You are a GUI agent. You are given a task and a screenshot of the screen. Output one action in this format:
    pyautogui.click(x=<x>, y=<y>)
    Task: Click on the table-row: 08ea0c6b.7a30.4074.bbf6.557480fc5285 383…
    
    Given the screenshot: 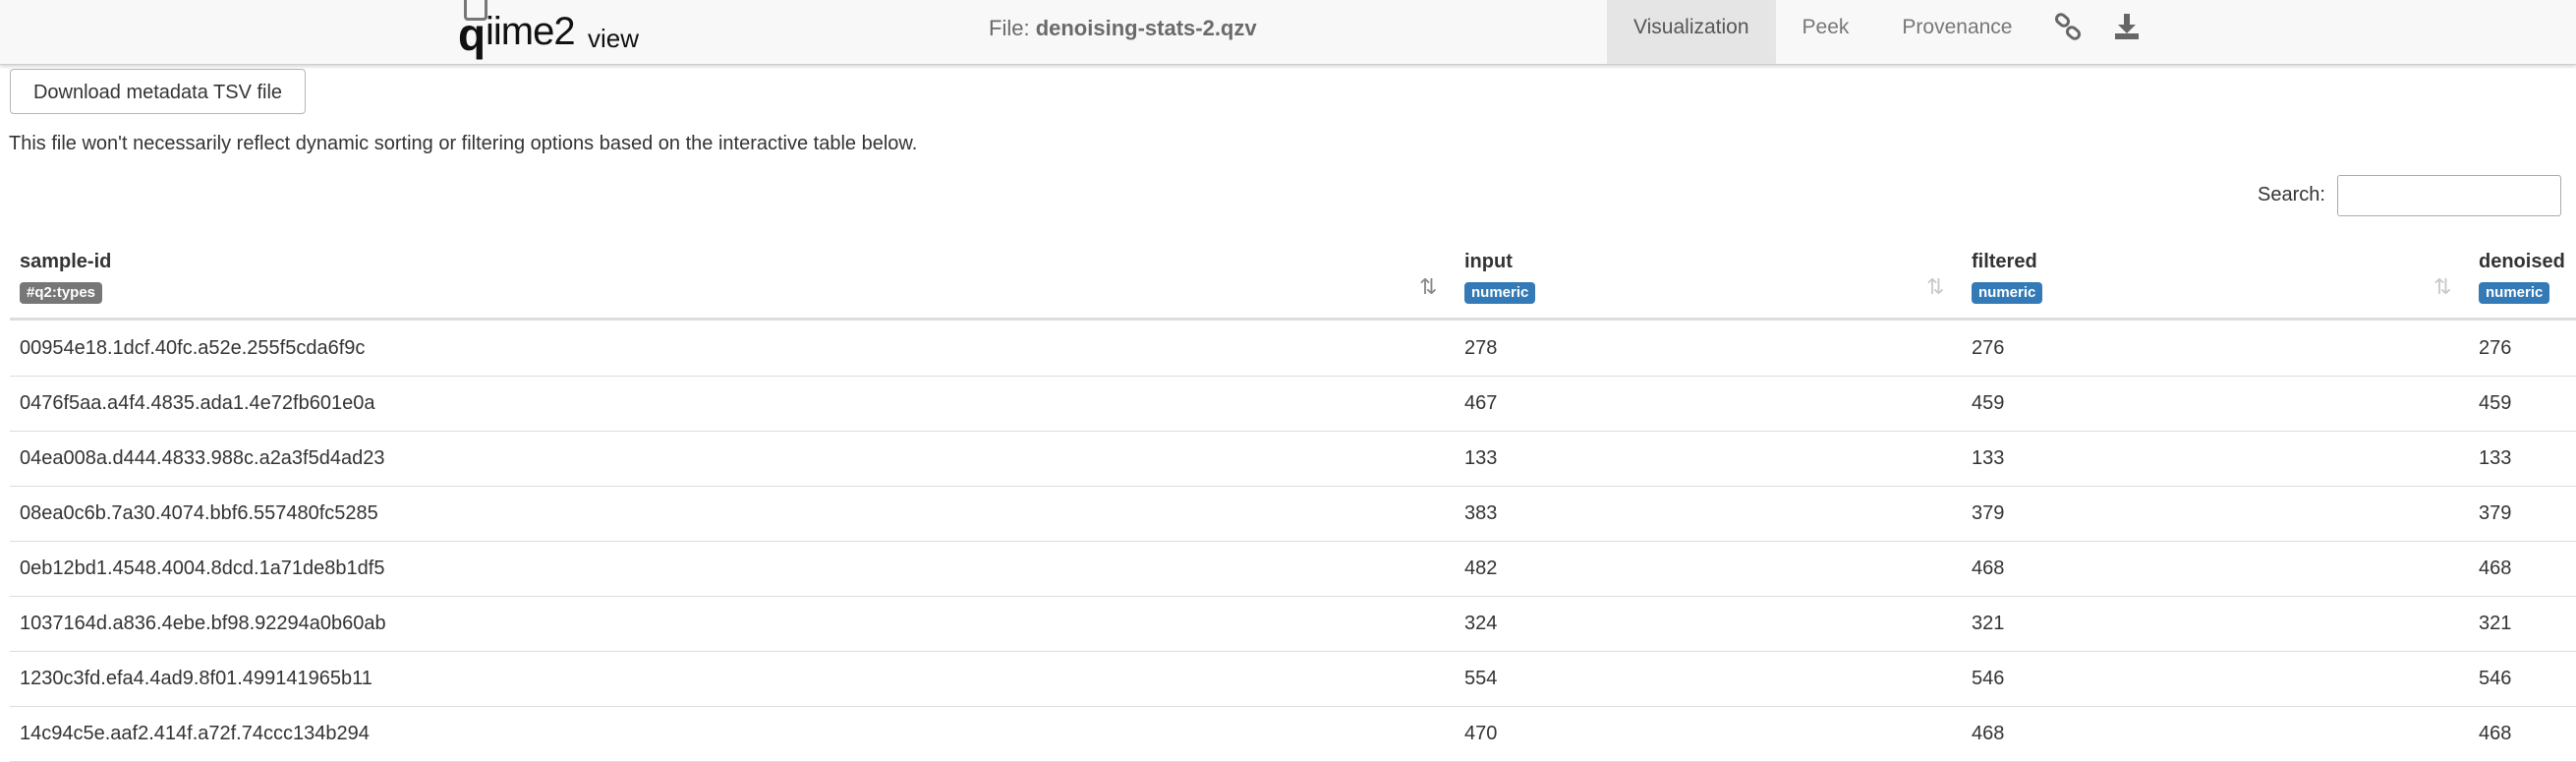 What is the action you would take?
    pyautogui.click(x=1293, y=514)
    